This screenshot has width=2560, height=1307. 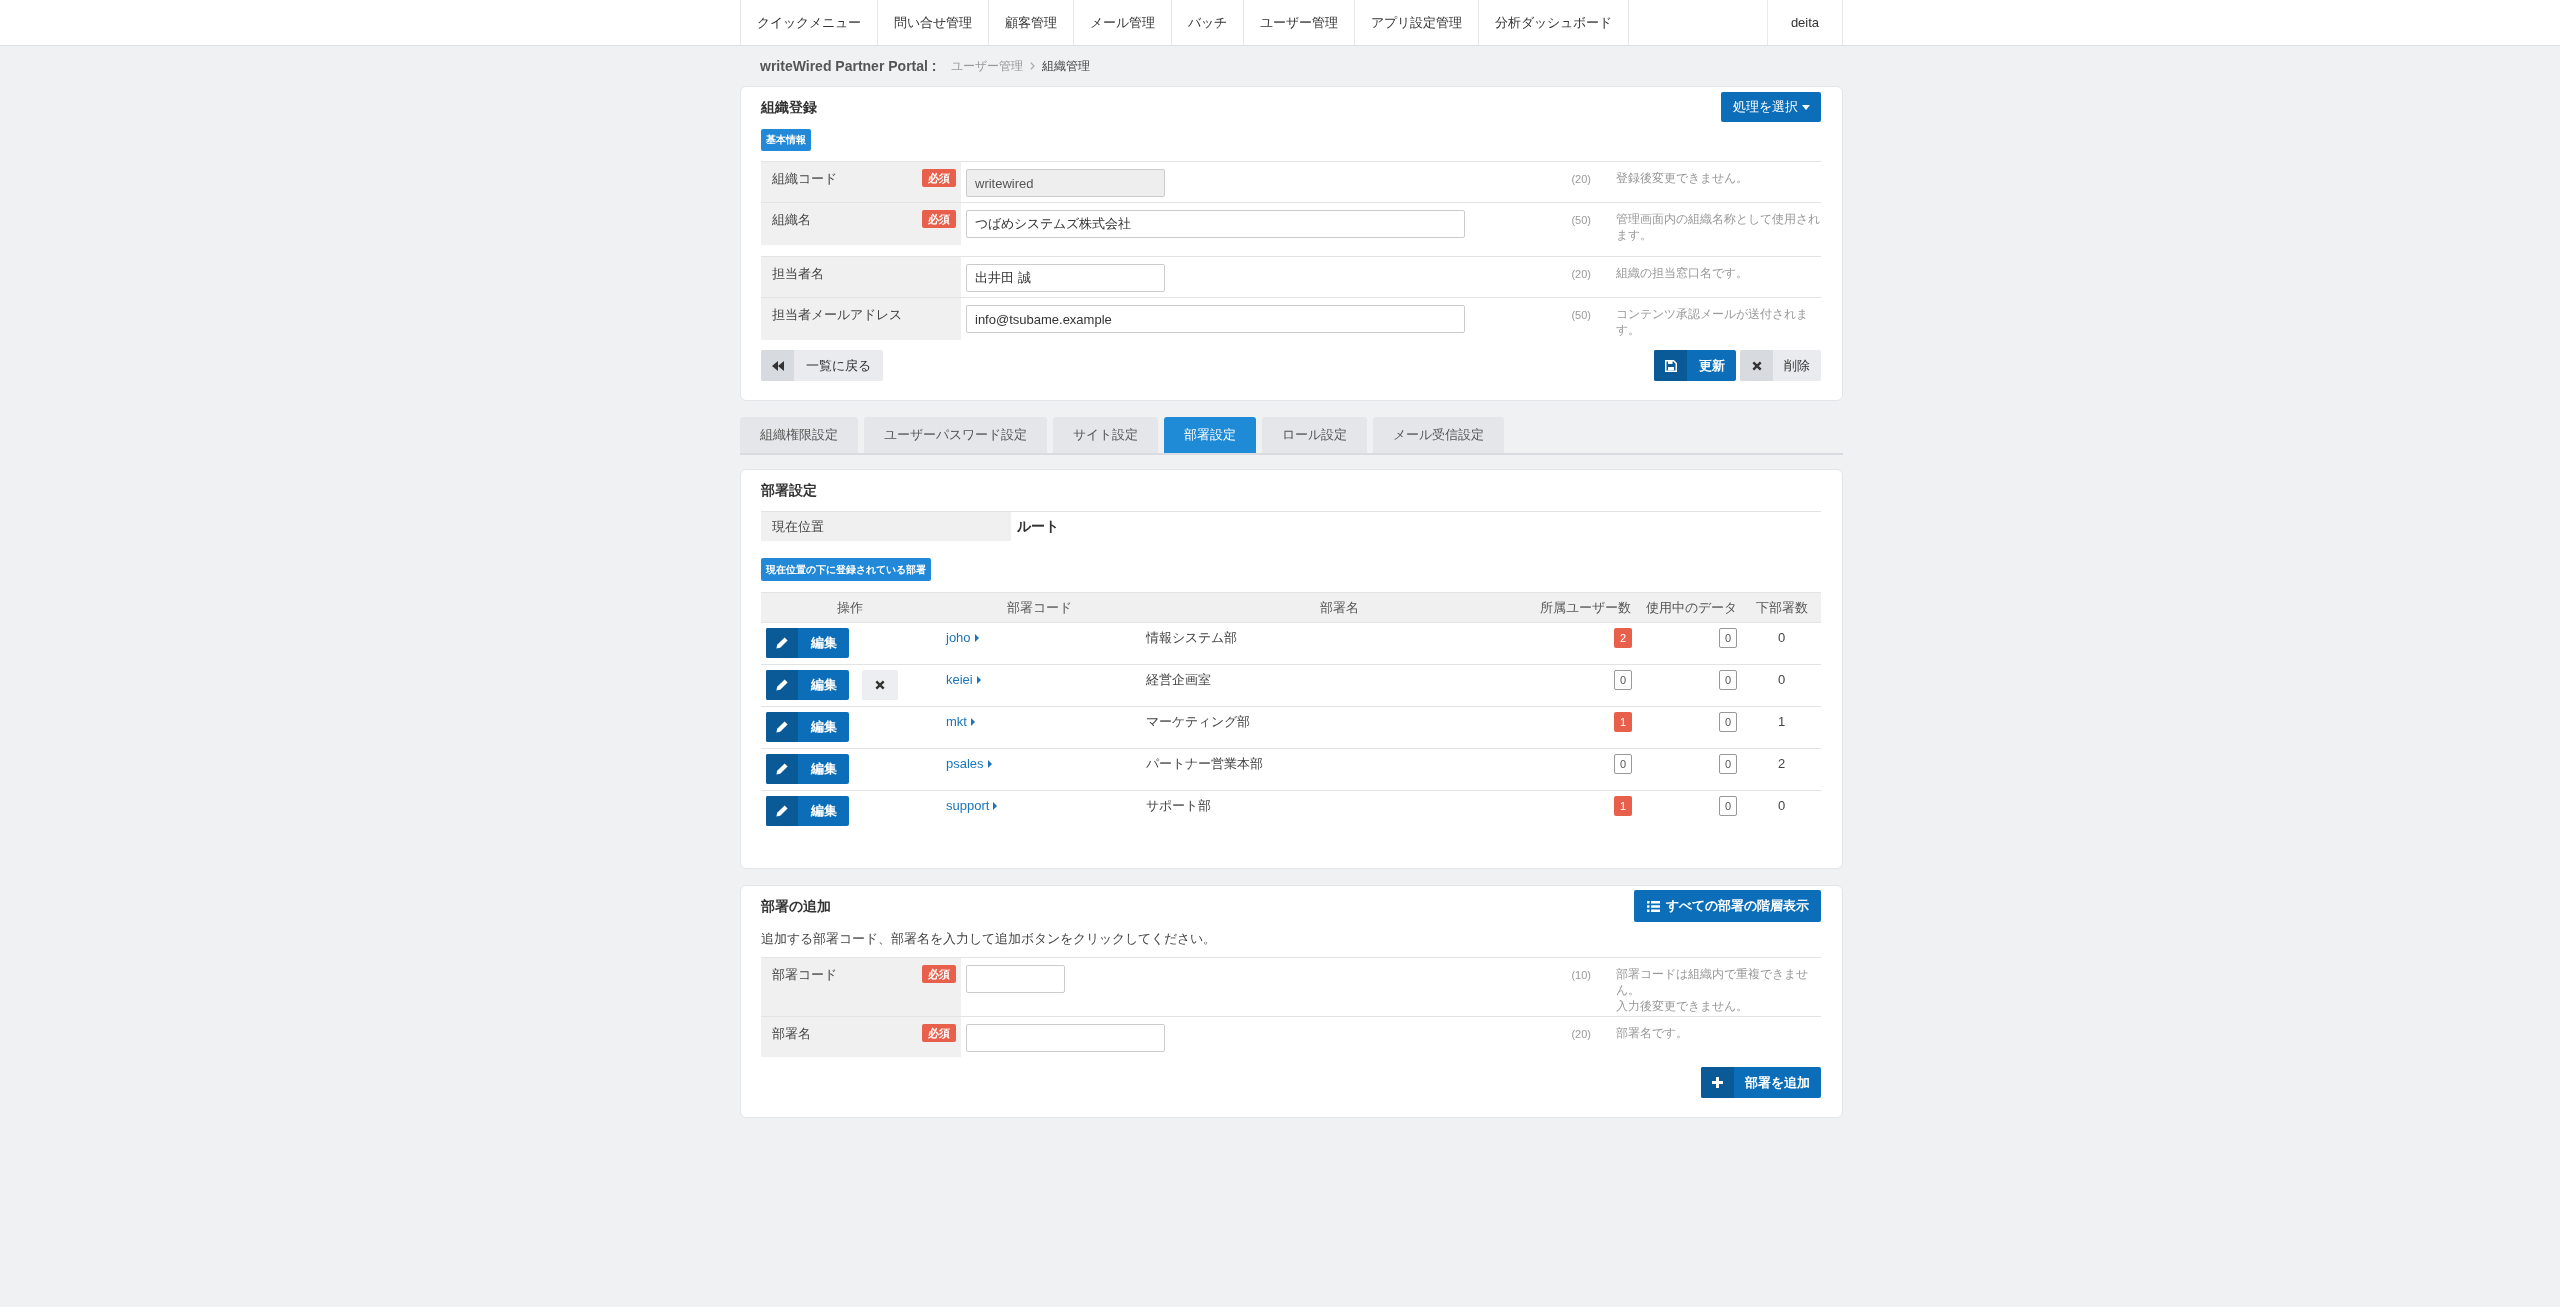 What do you see at coordinates (1065, 278) in the screenshot?
I see `input-field: 出井田 誠` at bounding box center [1065, 278].